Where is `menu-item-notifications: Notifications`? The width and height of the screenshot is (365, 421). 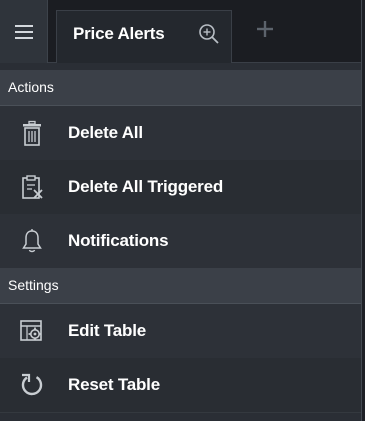
menu-item-notifications: Notifications is located at coordinates (180, 241).